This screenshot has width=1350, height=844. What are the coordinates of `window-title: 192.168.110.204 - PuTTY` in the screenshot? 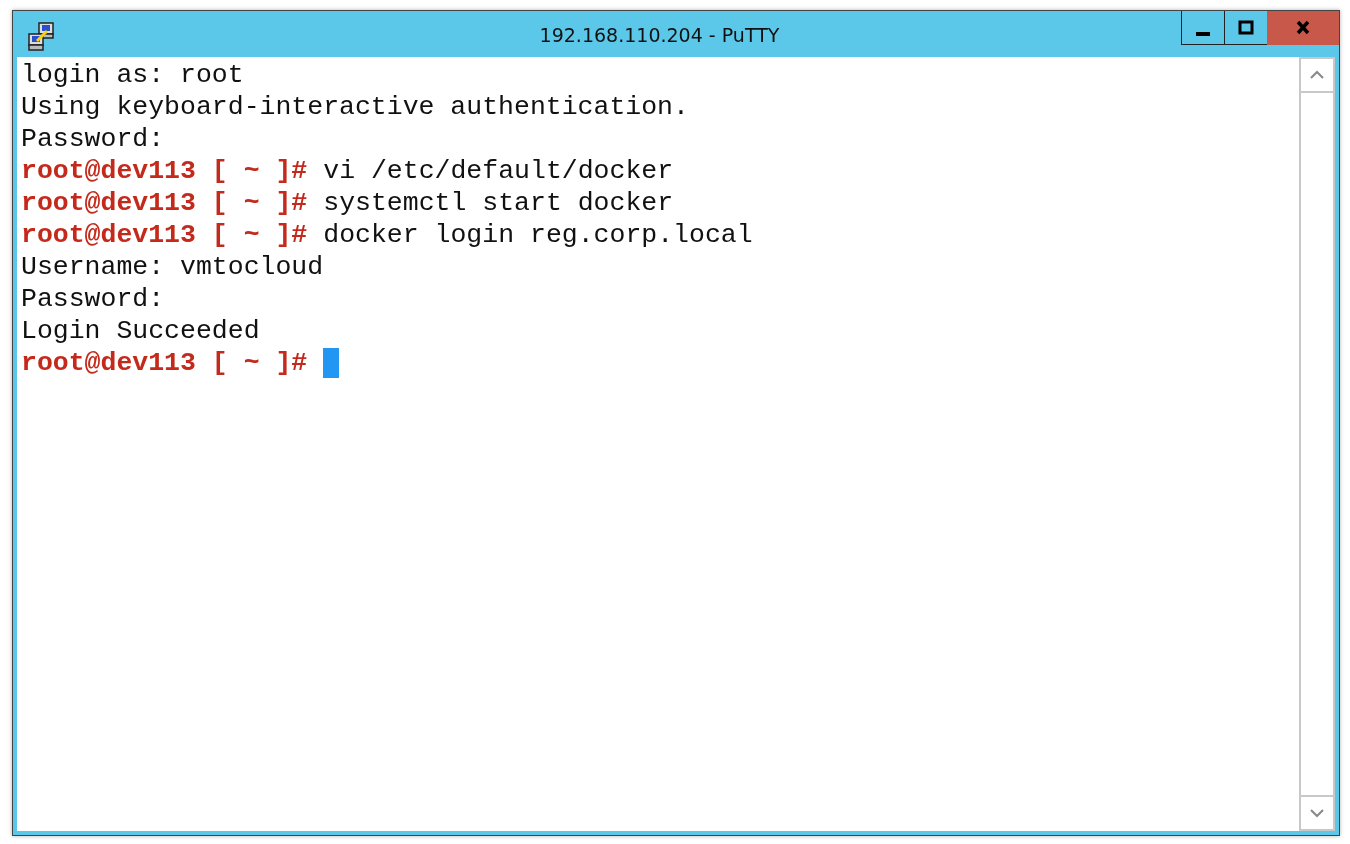 It's located at (659, 35).